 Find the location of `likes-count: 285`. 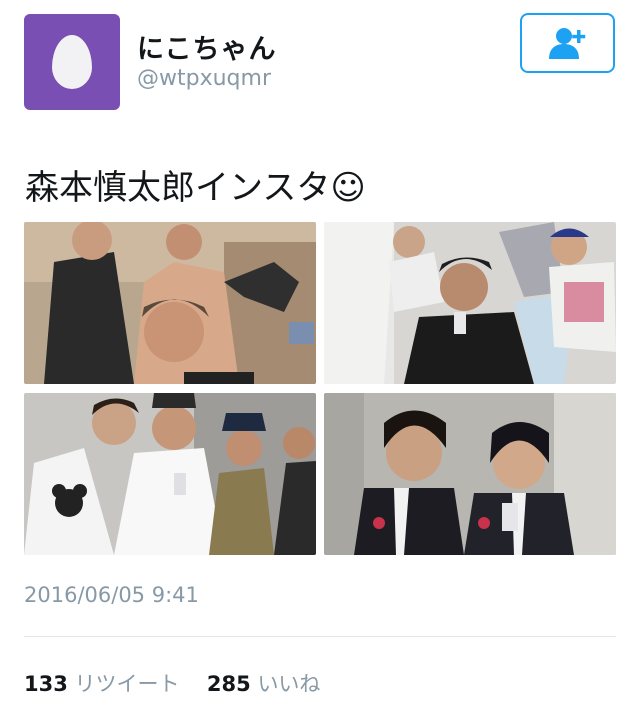

likes-count: 285 is located at coordinates (229, 684).